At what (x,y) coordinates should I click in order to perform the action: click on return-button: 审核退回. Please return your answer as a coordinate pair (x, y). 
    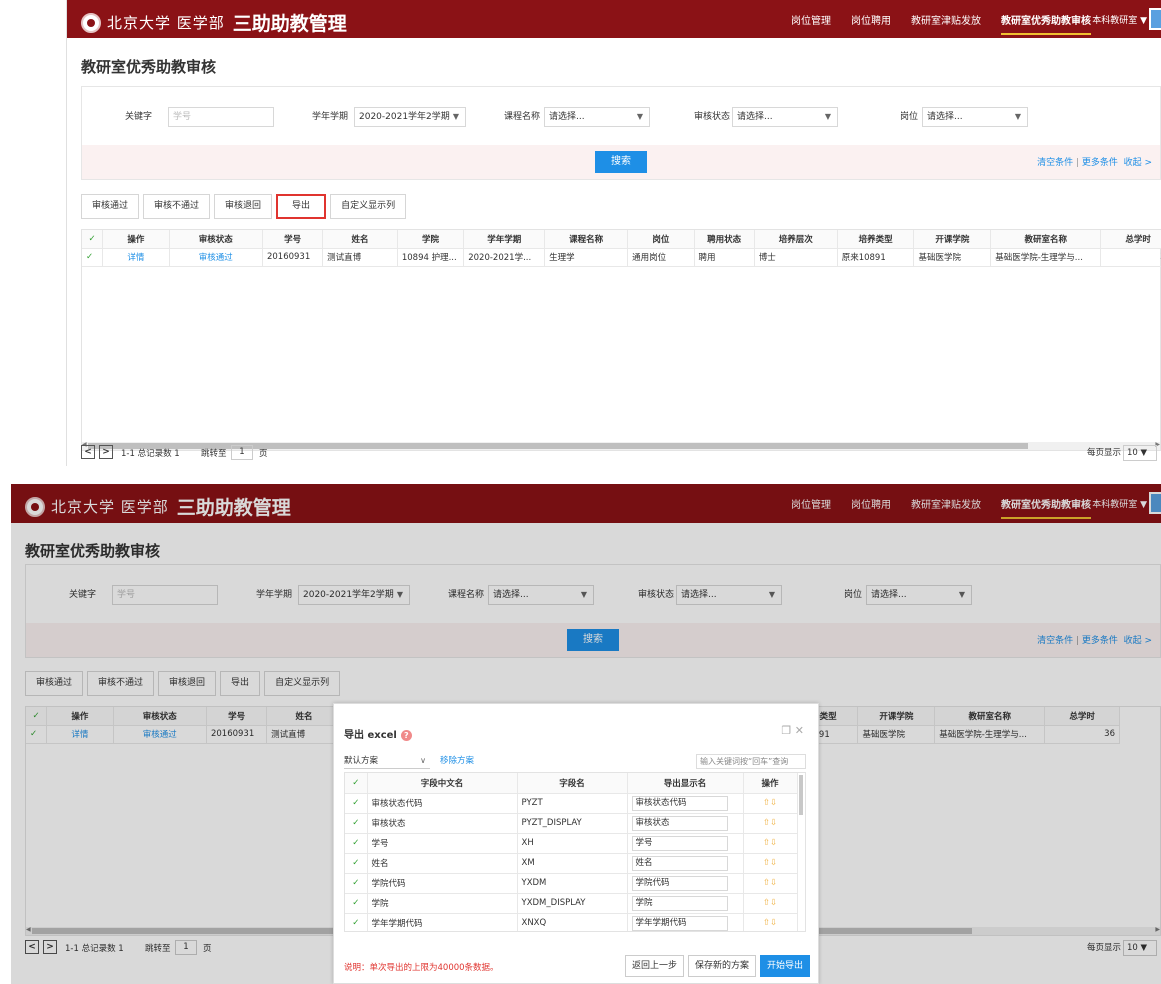
    Looking at the image, I should click on (243, 206).